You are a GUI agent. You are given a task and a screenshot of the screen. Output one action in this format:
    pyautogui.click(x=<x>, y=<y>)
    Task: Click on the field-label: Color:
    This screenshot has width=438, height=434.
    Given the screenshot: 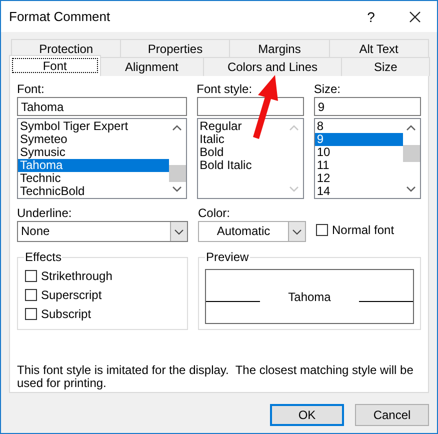 What is the action you would take?
    pyautogui.click(x=215, y=213)
    